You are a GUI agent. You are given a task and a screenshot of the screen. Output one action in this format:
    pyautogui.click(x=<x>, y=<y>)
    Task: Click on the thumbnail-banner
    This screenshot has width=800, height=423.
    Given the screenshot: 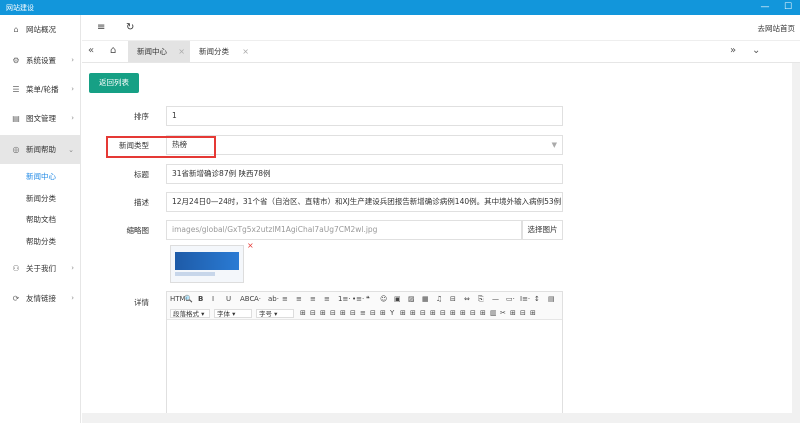 What is the action you would take?
    pyautogui.click(x=207, y=261)
    